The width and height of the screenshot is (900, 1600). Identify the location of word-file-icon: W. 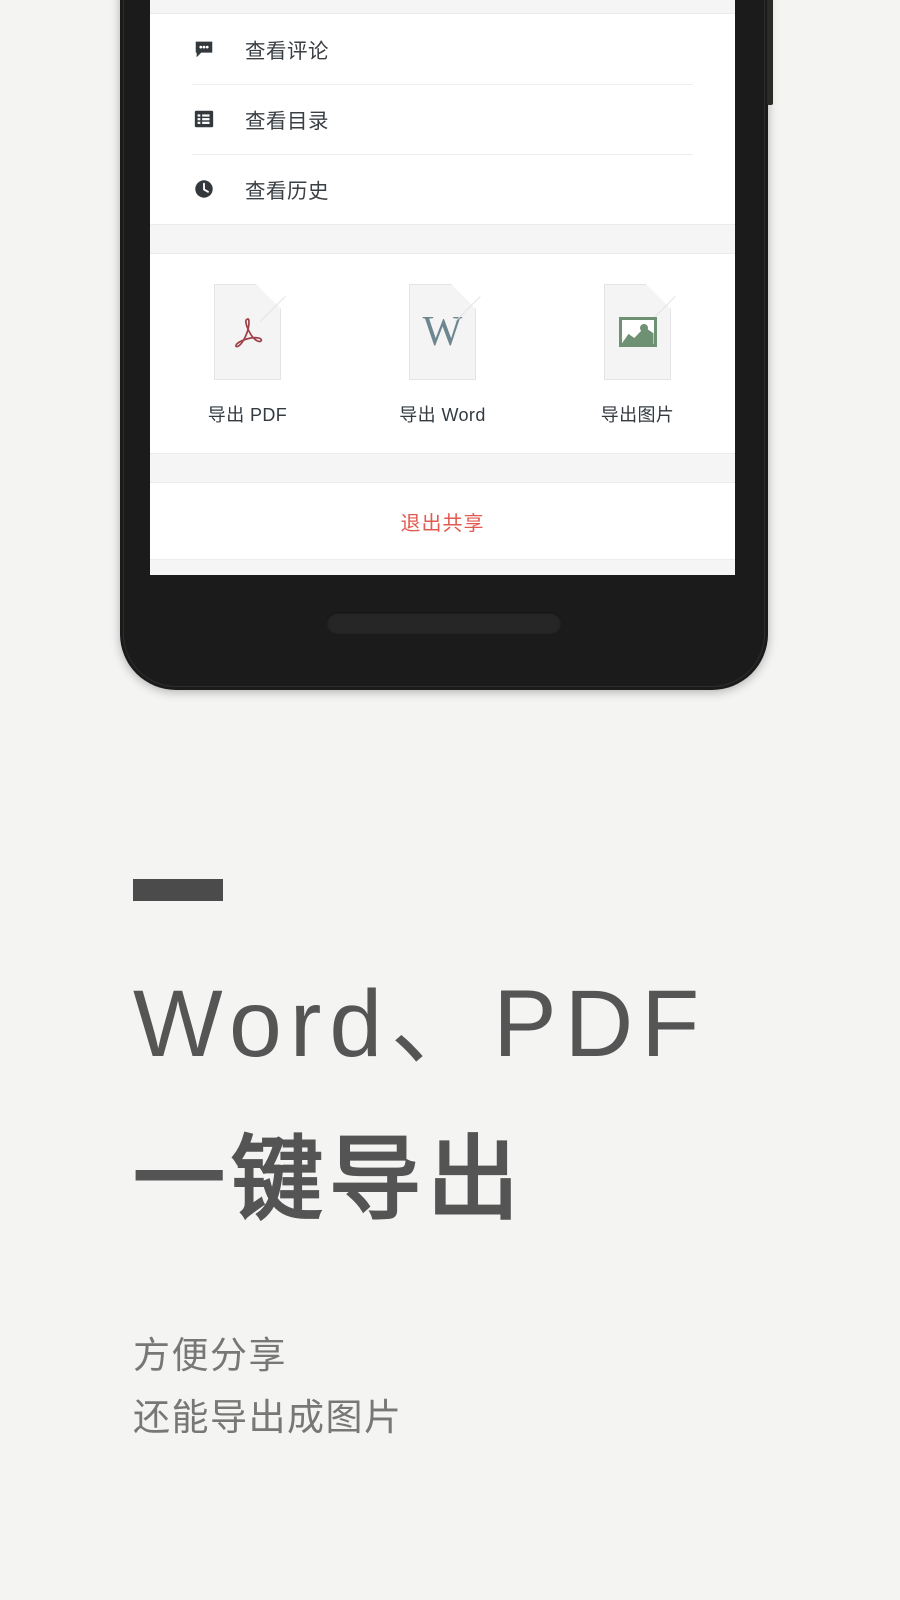
(445, 332).